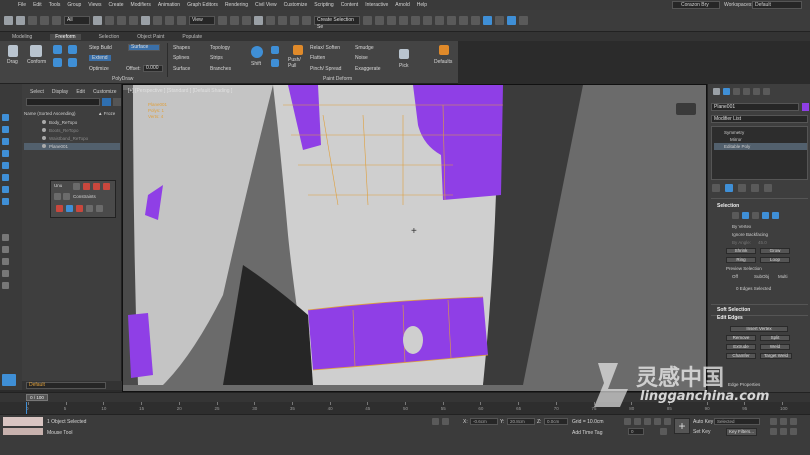 This screenshot has width=810, height=455. Describe the element at coordinates (682, 426) in the screenshot. I see `add-key-button: +` at that location.